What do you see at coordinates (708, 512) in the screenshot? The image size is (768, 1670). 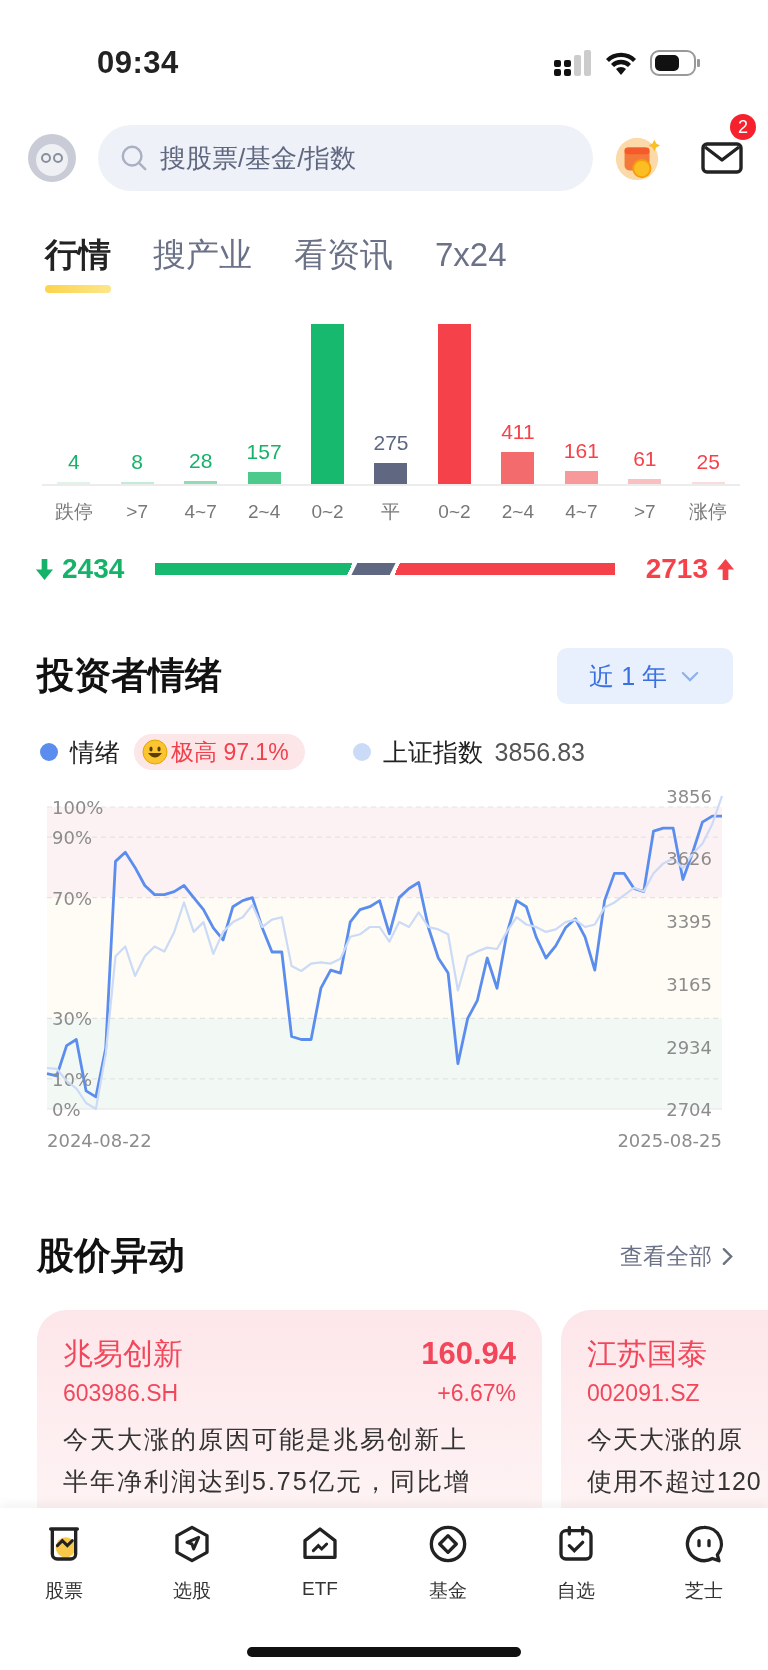 I see `bar-label: 涨停` at bounding box center [708, 512].